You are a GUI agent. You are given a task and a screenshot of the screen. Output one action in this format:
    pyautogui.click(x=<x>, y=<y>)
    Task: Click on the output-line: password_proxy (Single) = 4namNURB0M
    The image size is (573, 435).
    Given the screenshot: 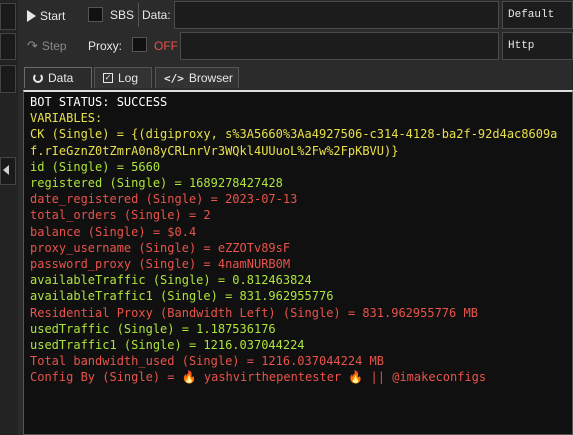 What is the action you would take?
    pyautogui.click(x=160, y=264)
    